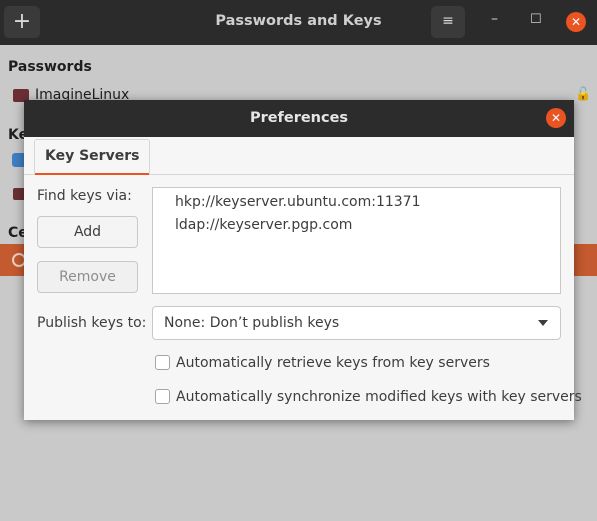  Describe the element at coordinates (162, 362) in the screenshot. I see `auto-retrieve-checkbox` at that location.